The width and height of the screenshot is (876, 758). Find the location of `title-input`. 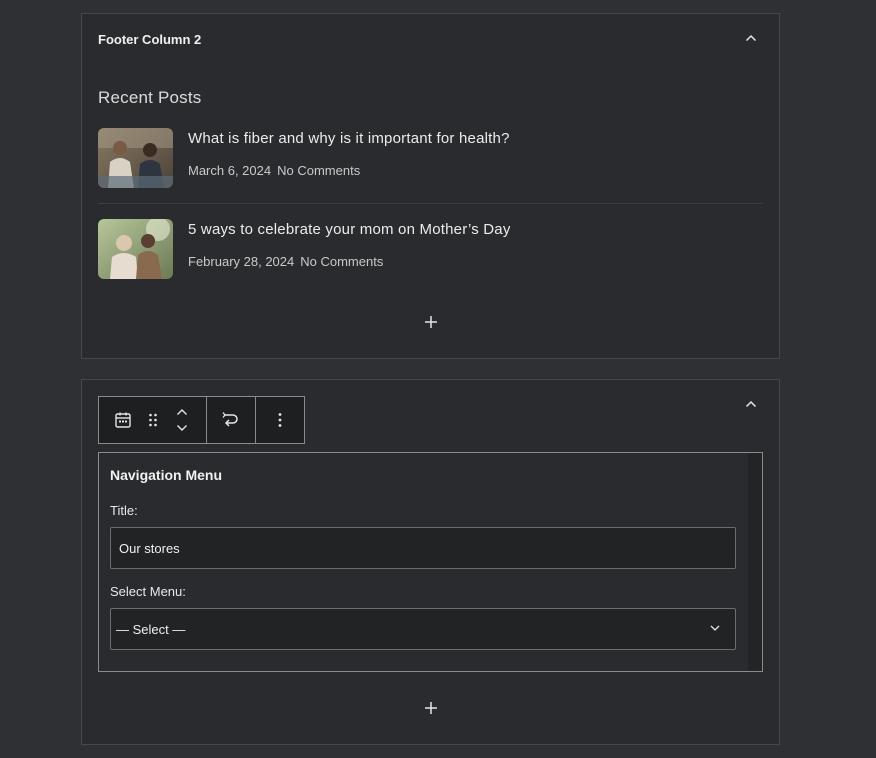

title-input is located at coordinates (423, 548).